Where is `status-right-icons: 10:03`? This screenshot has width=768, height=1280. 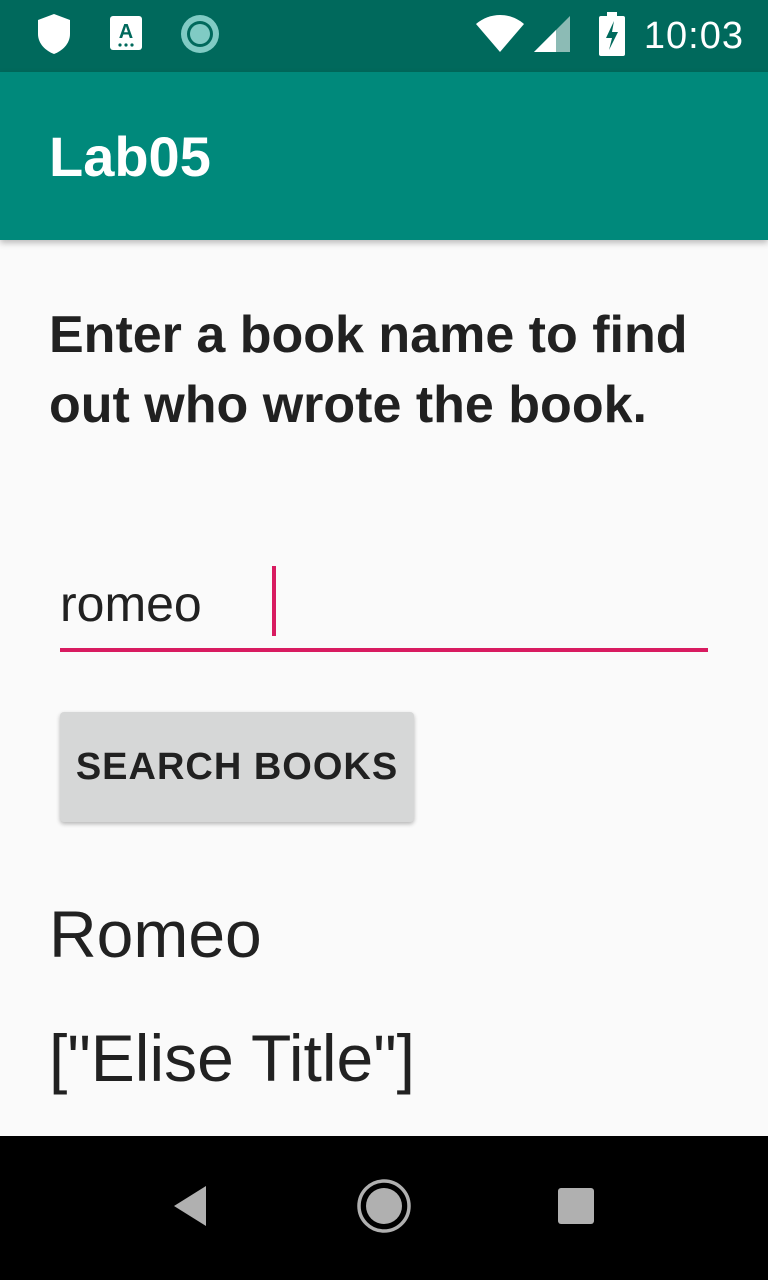 status-right-icons: 10:03 is located at coordinates (609, 36).